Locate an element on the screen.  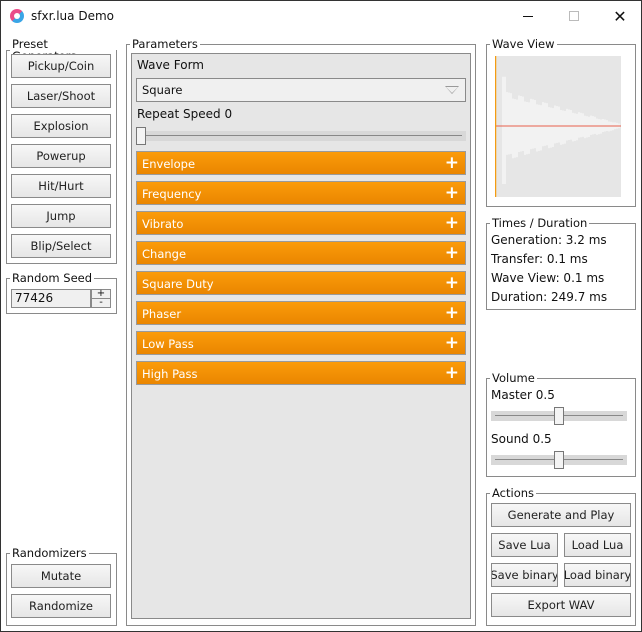
load-lua-button: Load Lua is located at coordinates (597, 545).